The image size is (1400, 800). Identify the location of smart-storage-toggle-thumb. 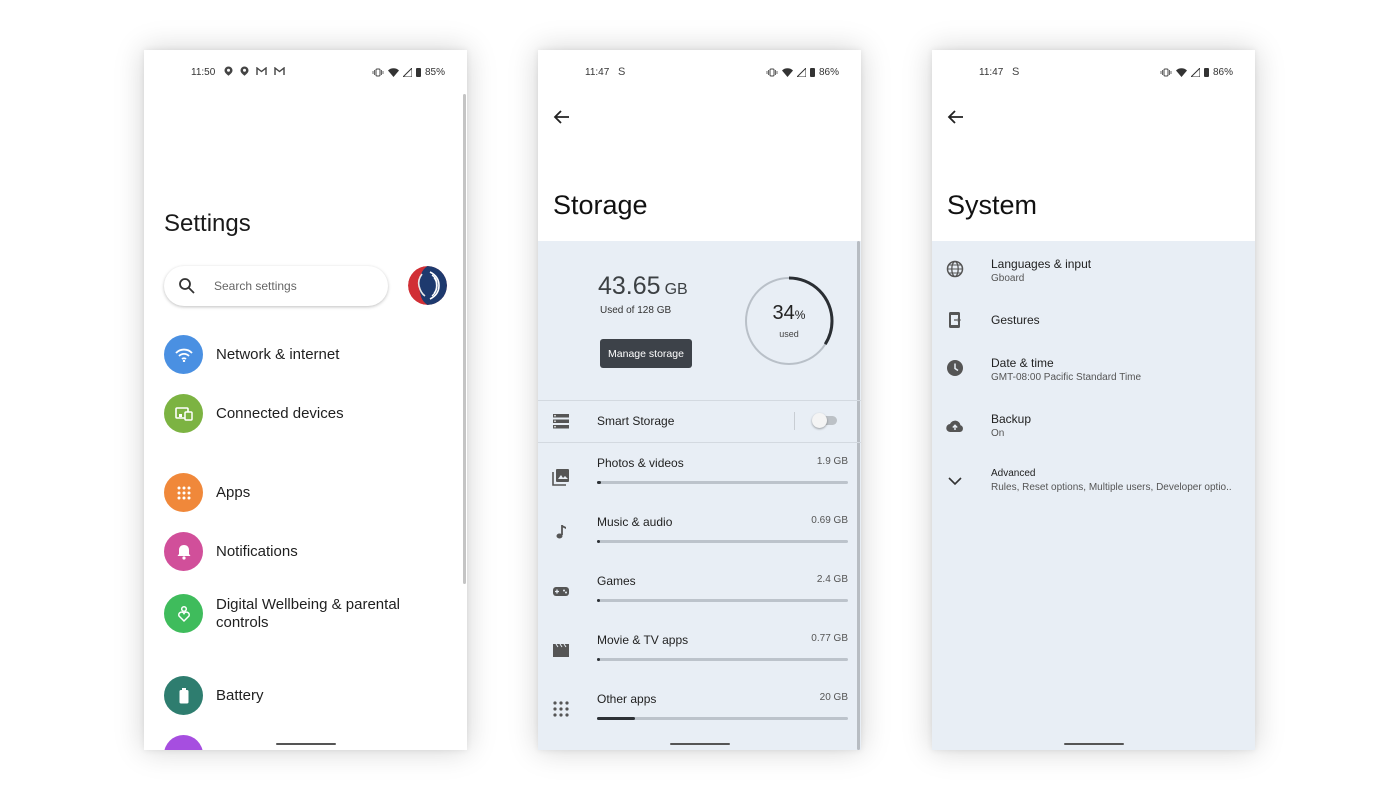
(819, 420).